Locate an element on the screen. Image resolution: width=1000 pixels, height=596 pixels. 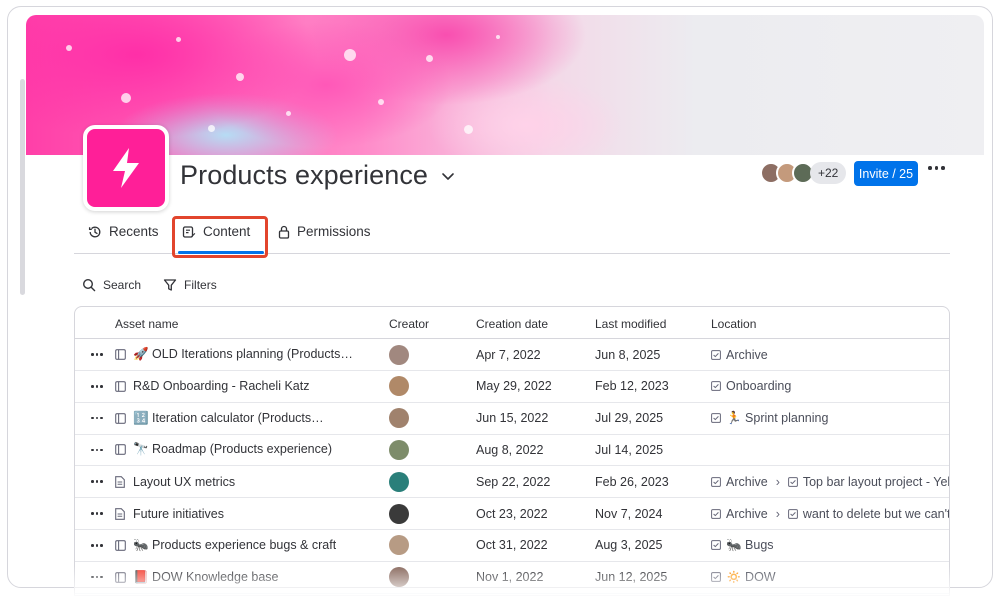
last-modified-date: Aug 3, 2025 is located at coordinates (629, 545).